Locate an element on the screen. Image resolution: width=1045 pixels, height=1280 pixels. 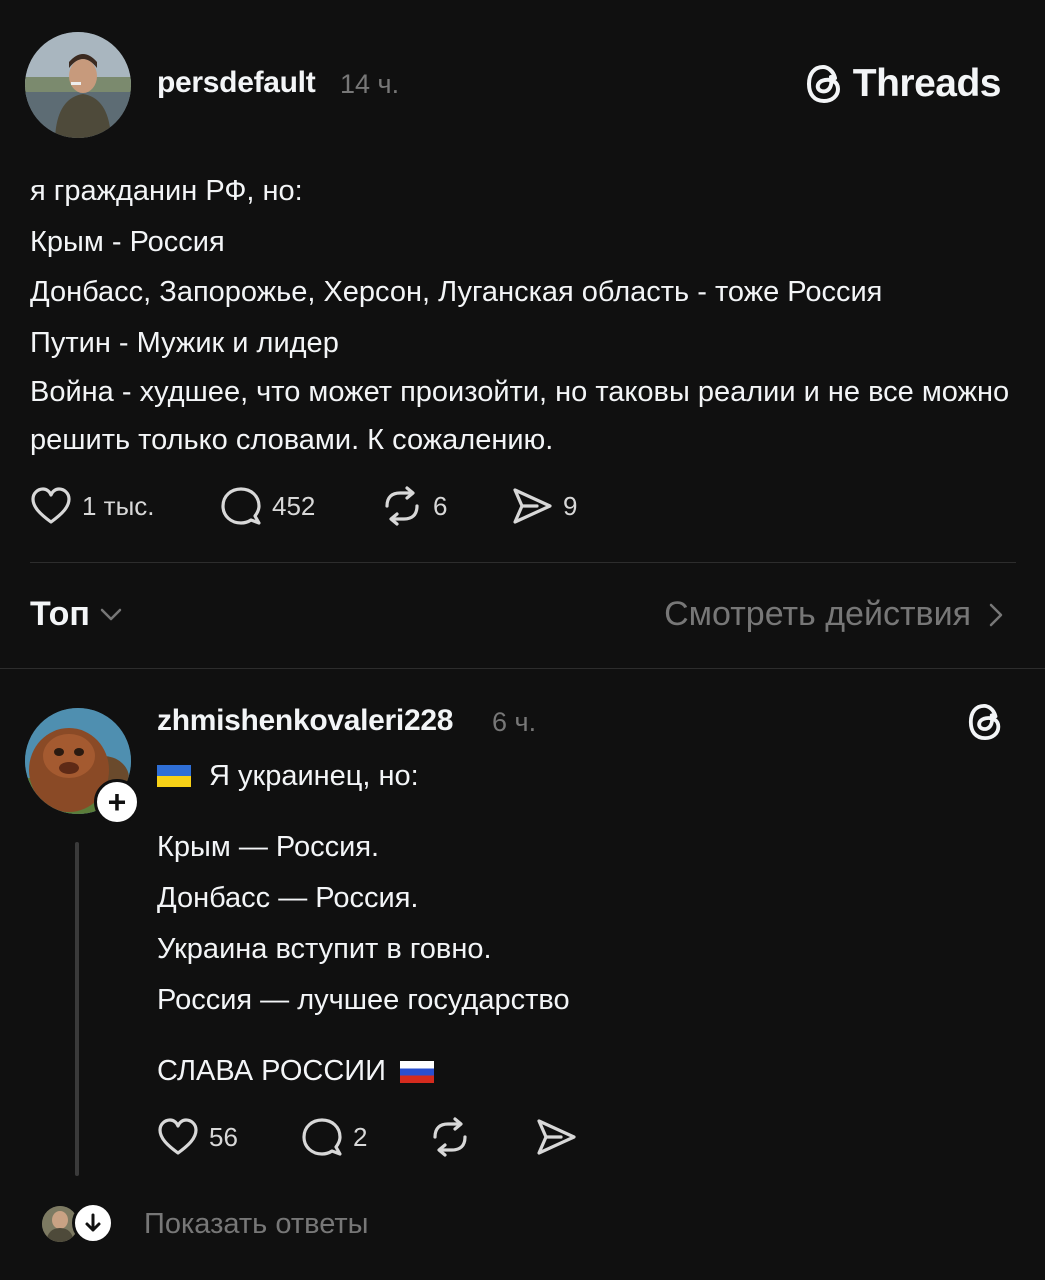
reply-line: Я украинец, но: is located at coordinates (363, 776).